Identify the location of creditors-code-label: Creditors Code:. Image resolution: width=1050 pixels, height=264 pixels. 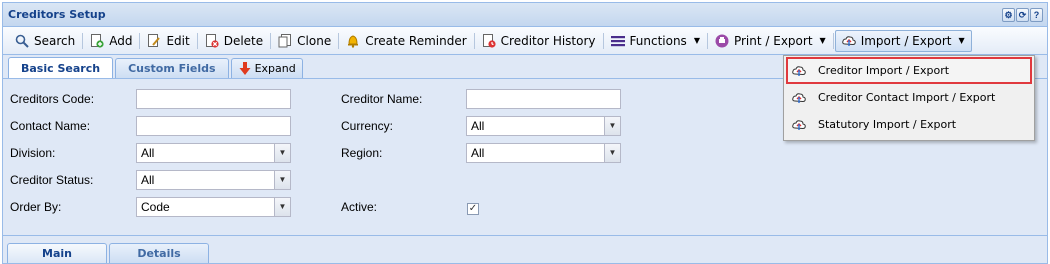
(52, 99).